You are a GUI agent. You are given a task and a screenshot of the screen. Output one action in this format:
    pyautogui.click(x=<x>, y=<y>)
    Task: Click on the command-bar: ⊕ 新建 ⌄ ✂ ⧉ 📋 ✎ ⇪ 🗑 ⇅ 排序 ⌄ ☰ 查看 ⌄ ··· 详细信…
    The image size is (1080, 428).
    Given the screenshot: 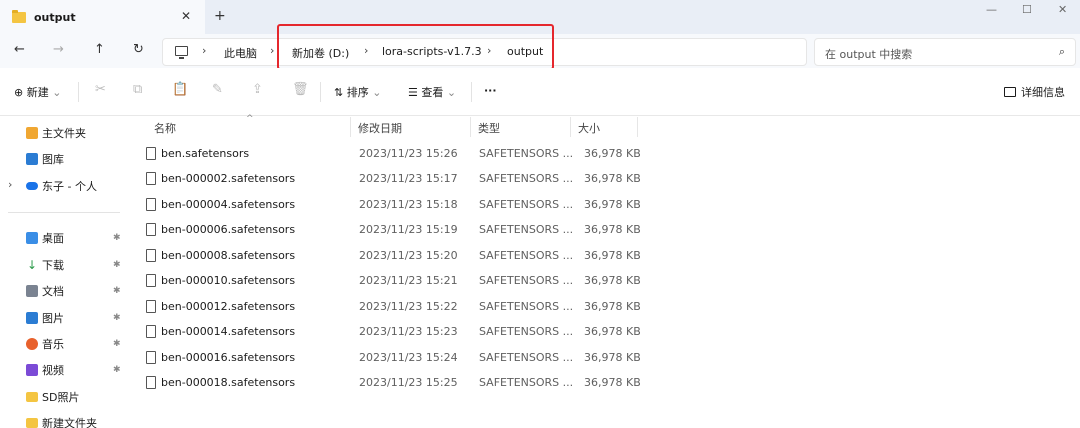 What is the action you would take?
    pyautogui.click(x=540, y=92)
    